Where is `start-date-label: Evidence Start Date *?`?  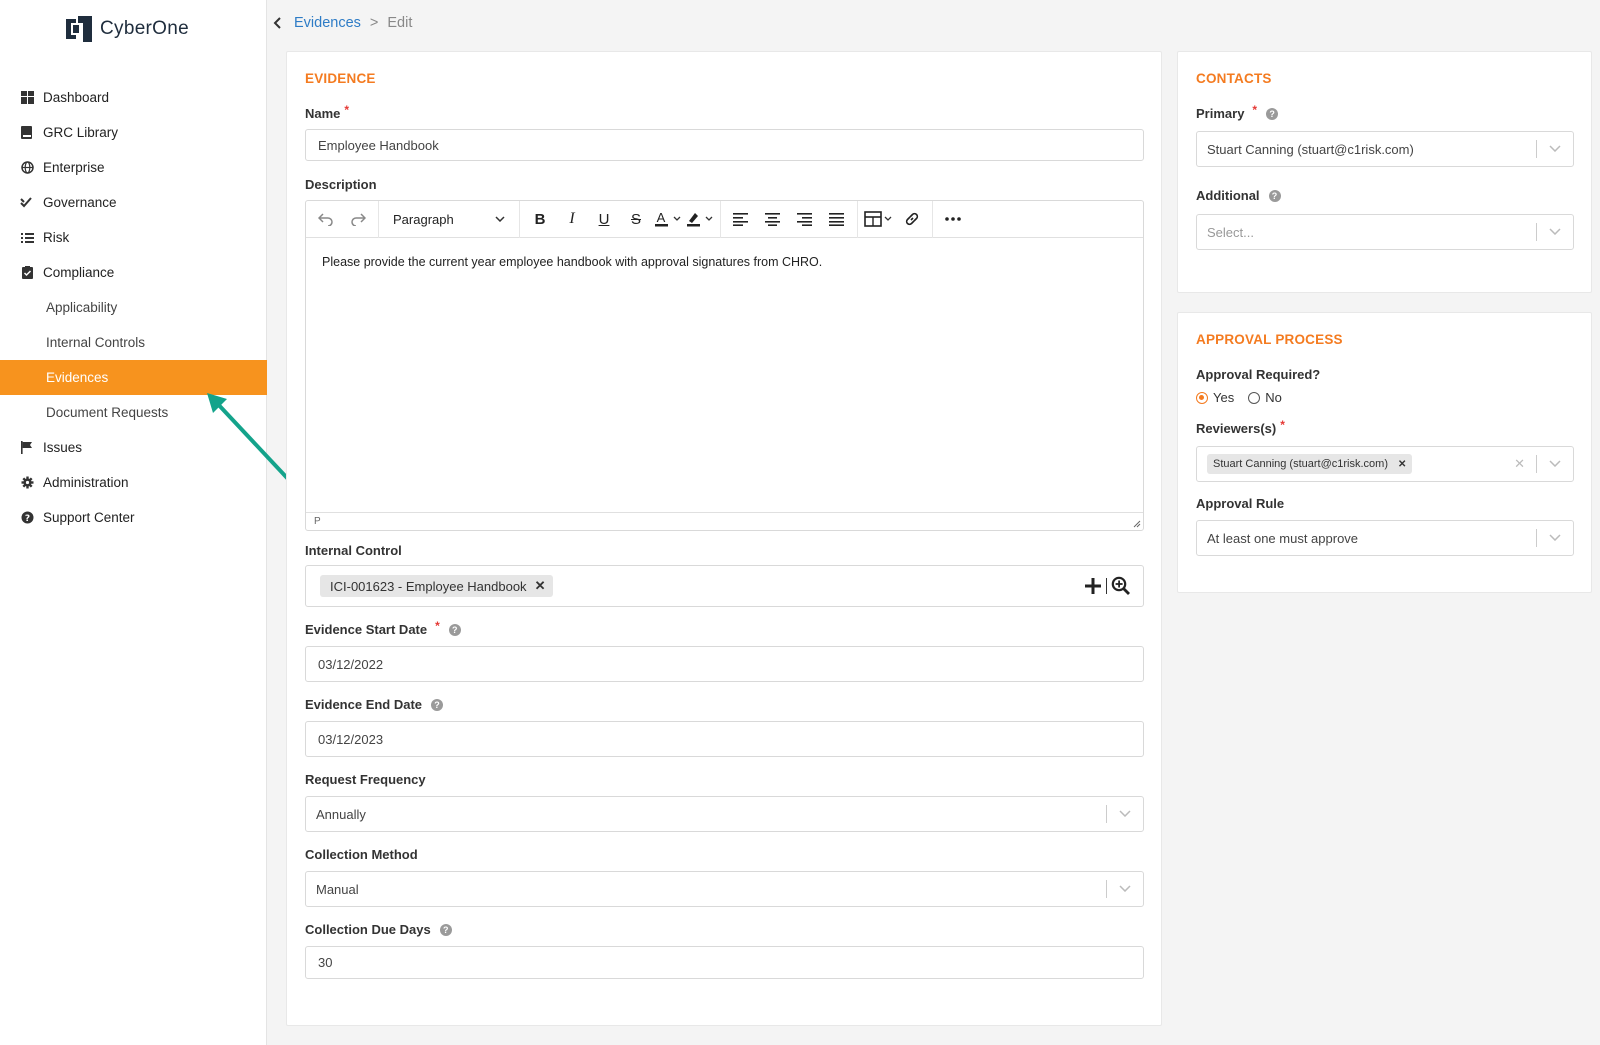 start-date-label: Evidence Start Date *? is located at coordinates (383, 628).